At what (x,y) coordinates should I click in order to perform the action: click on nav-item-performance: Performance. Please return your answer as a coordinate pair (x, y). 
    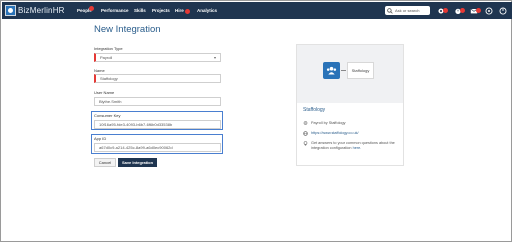
    Looking at the image, I should click on (115, 10).